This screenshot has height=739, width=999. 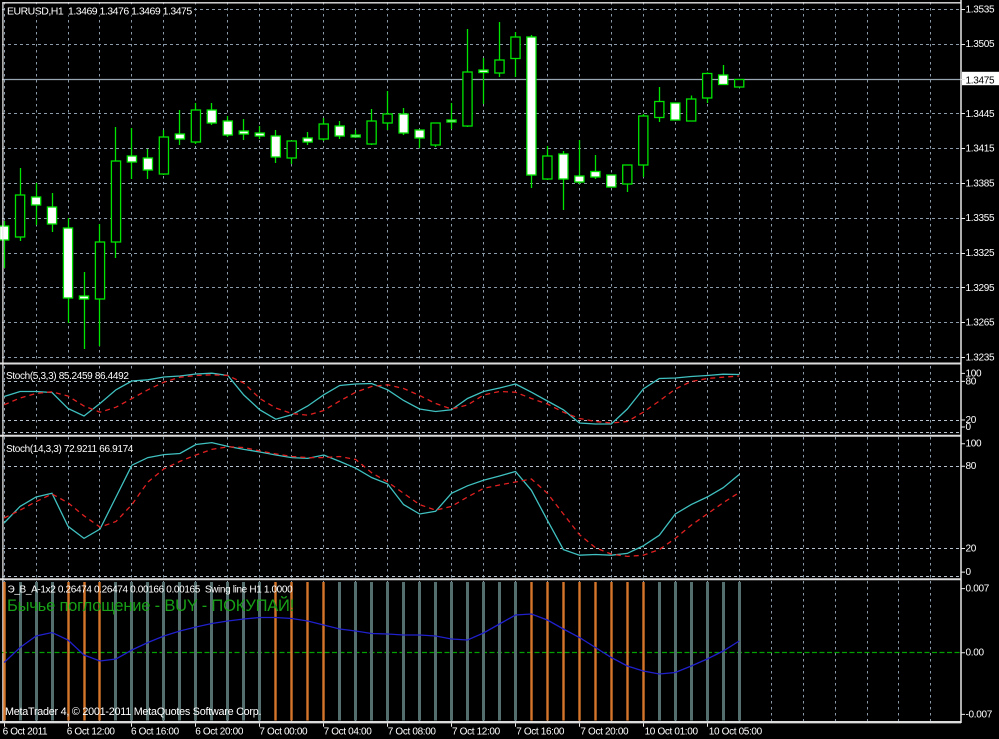 What do you see at coordinates (25, 732) in the screenshot?
I see `svg-text: 6 Oct 2011` at bounding box center [25, 732].